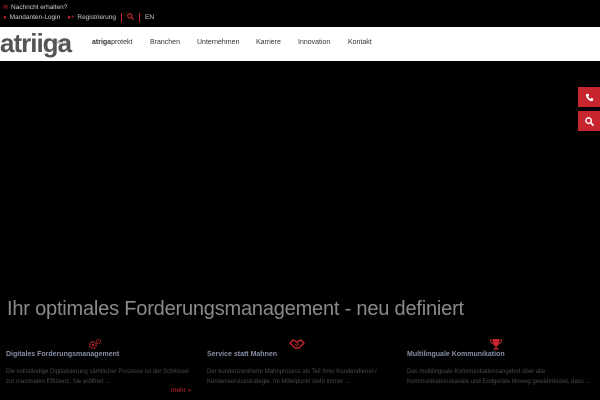 The height and width of the screenshot is (400, 600). What do you see at coordinates (181, 390) in the screenshot?
I see `more-link: mehr »` at bounding box center [181, 390].